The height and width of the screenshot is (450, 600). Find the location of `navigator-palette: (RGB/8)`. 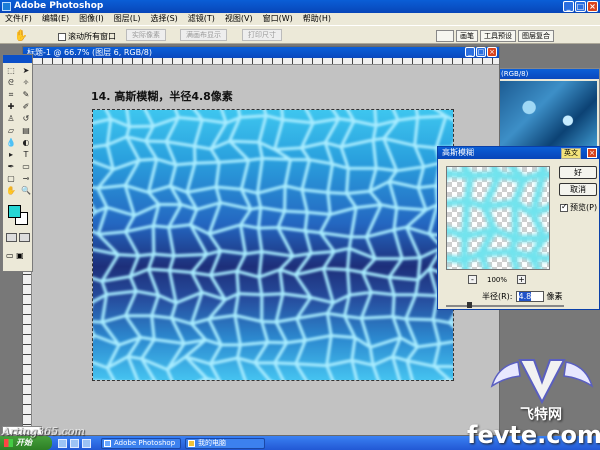

navigator-palette: (RGB/8) is located at coordinates (548, 109).